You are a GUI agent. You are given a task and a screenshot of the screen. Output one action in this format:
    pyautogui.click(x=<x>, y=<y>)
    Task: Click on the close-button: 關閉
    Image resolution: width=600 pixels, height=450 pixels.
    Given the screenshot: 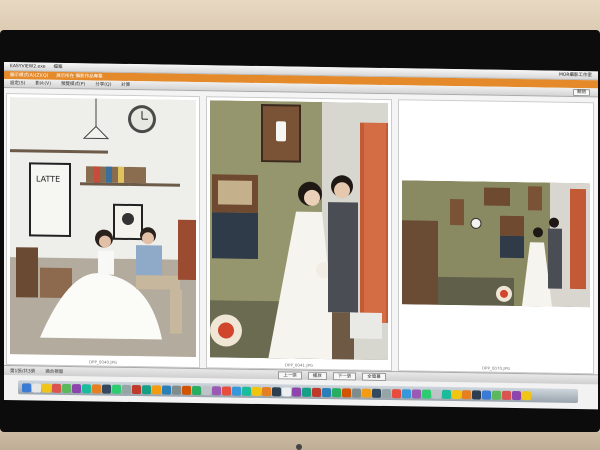 What is the action you would take?
    pyautogui.click(x=581, y=92)
    